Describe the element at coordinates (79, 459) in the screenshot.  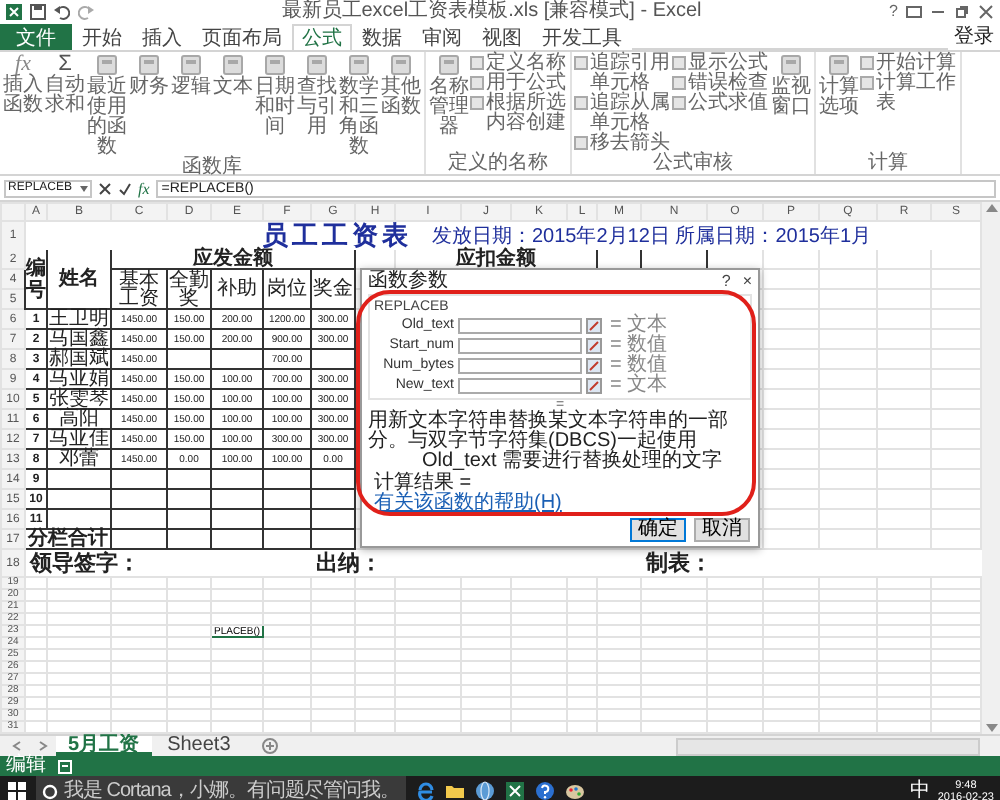
I see `table-cell: 邓蕾` at that location.